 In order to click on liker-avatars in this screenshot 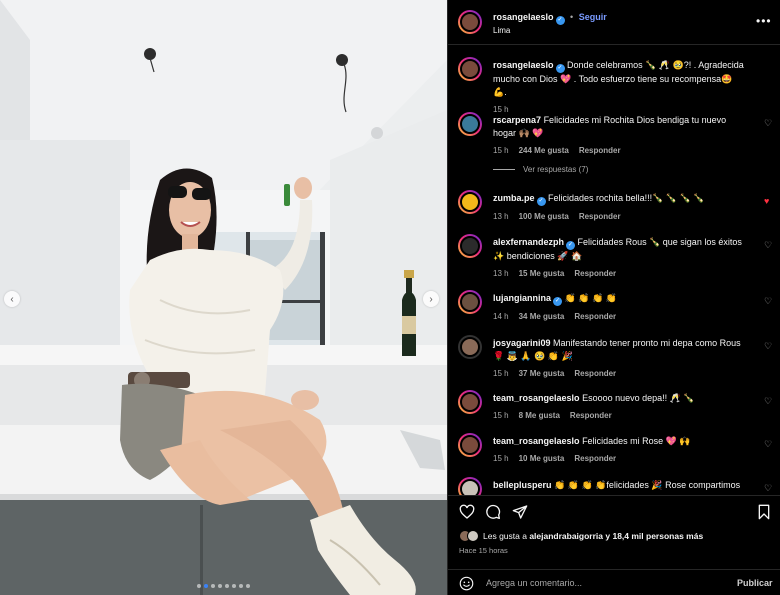, I will do `click(469, 536)`.